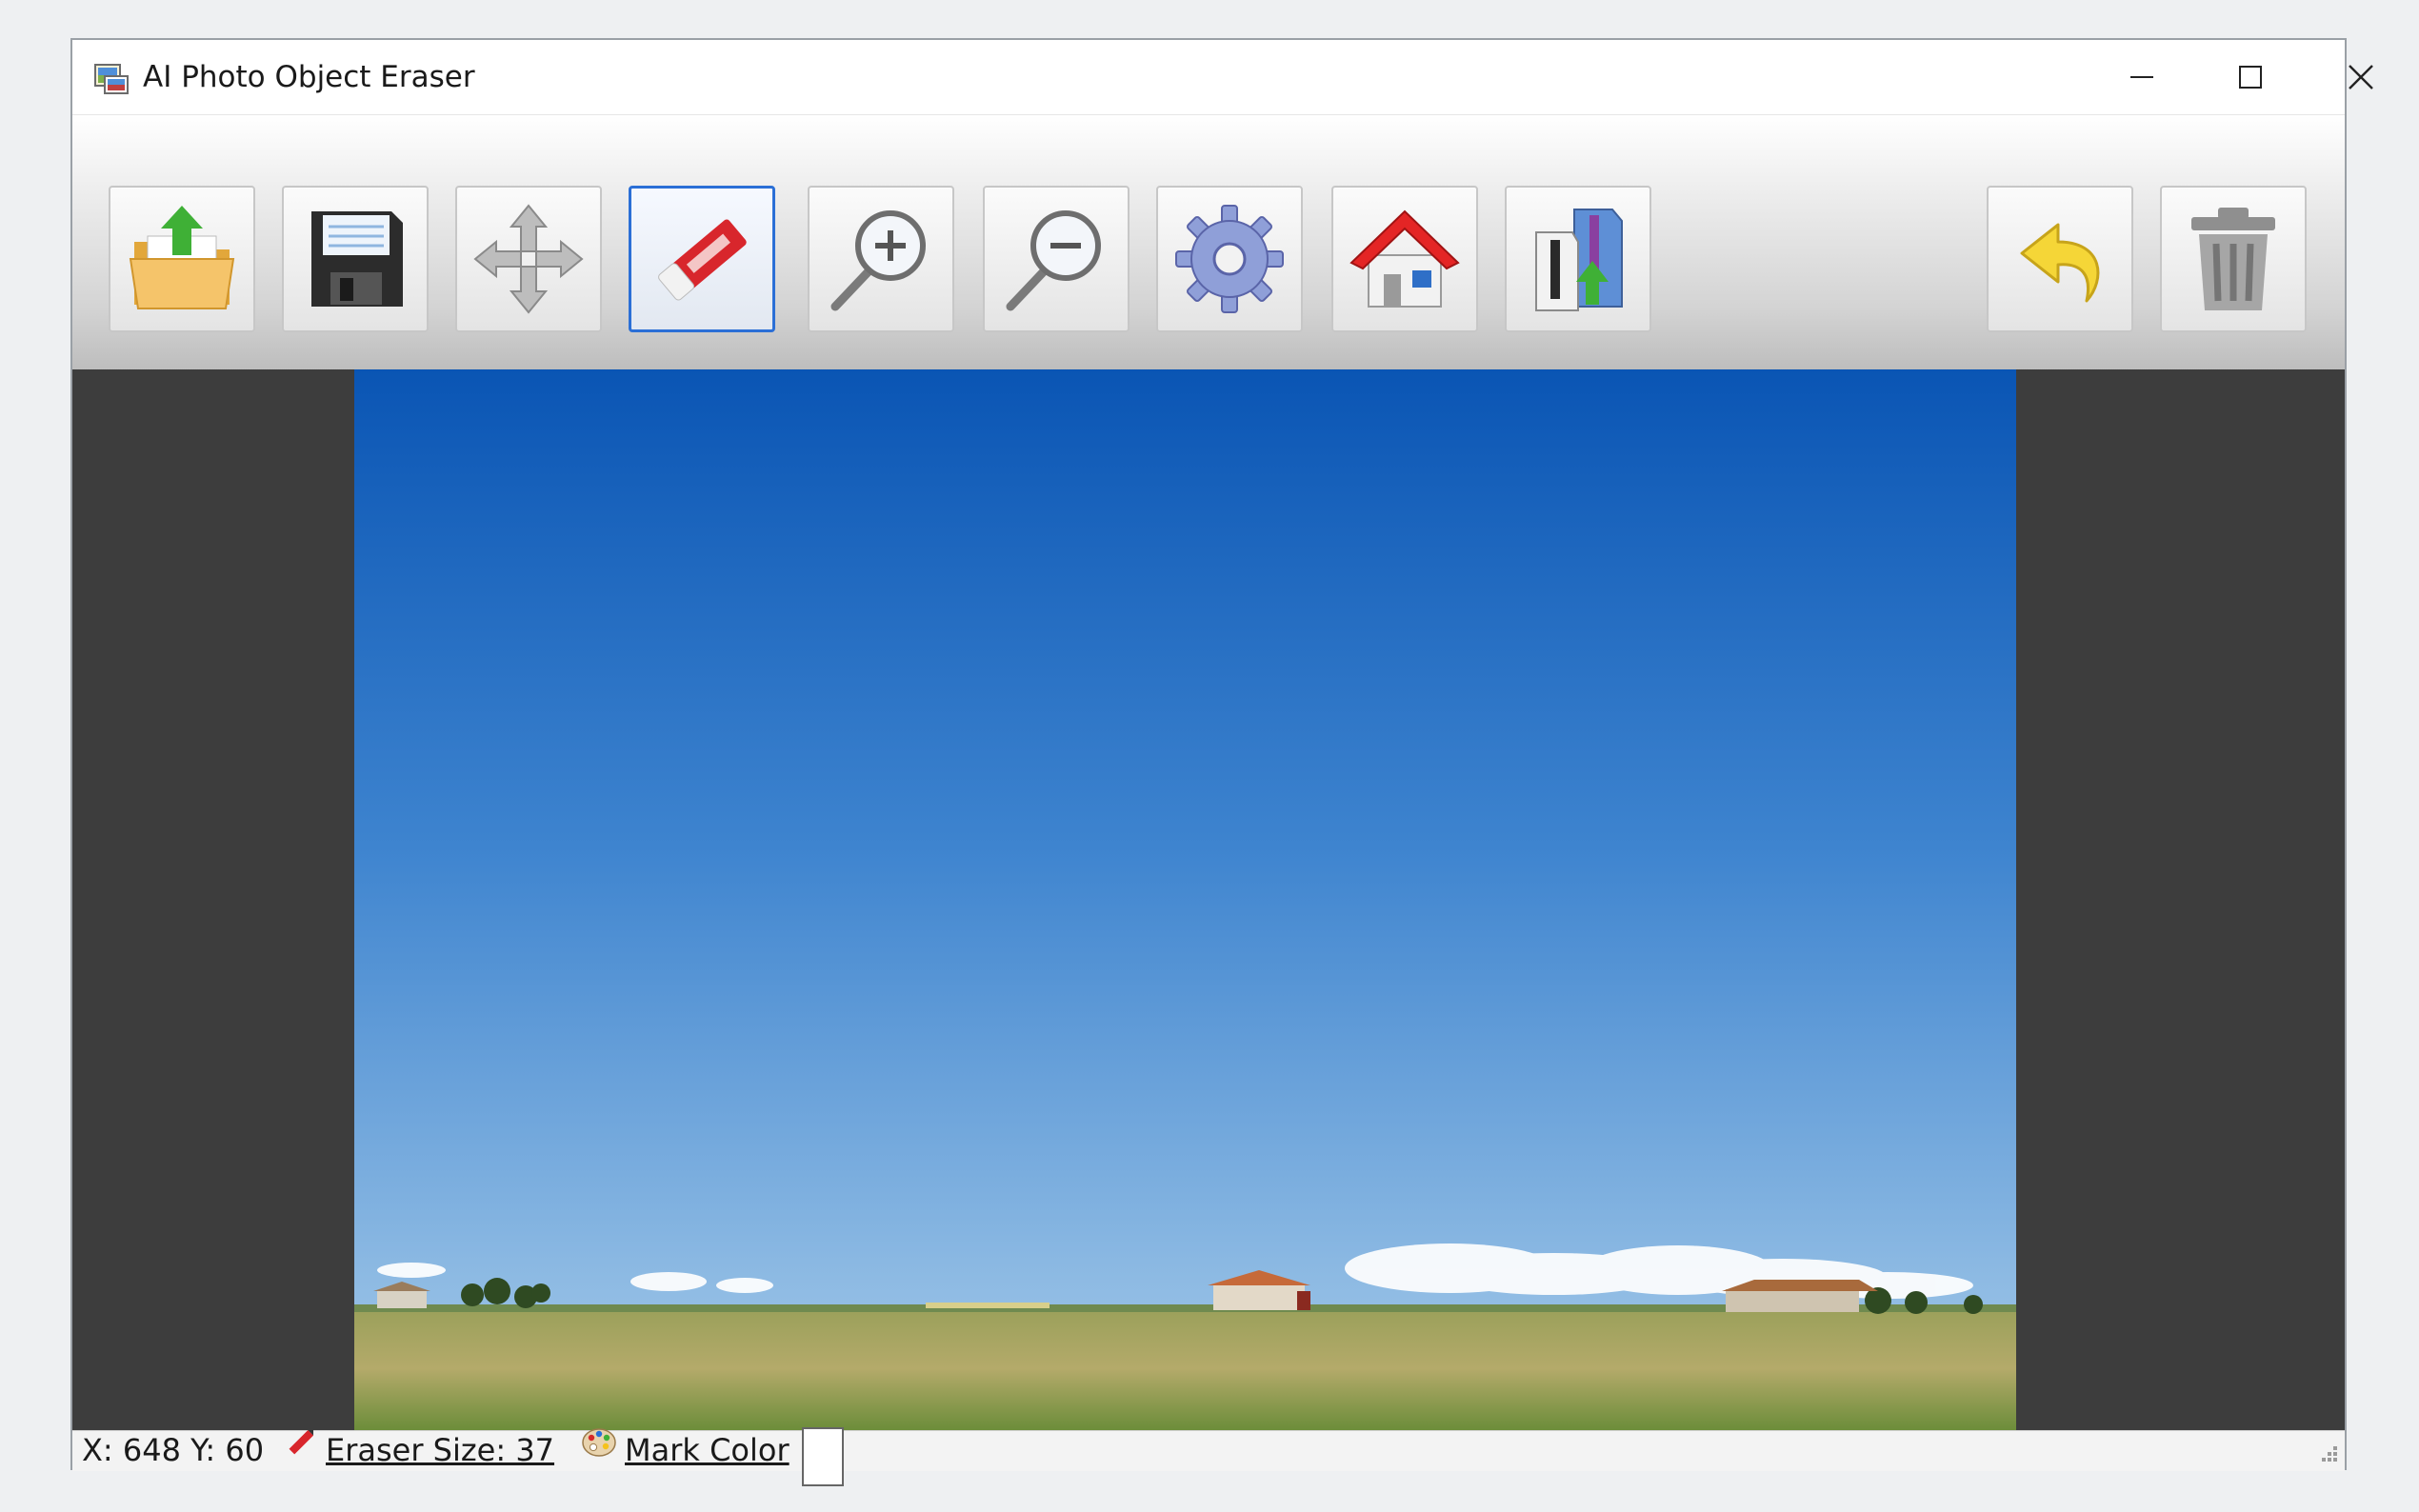 The height and width of the screenshot is (1512, 2419). I want to click on upgrade-button, so click(1578, 259).